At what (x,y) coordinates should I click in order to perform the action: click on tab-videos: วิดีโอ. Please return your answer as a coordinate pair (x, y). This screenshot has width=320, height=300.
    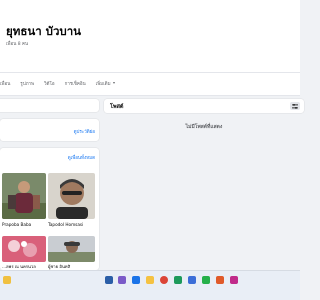
    Looking at the image, I should click on (49, 83).